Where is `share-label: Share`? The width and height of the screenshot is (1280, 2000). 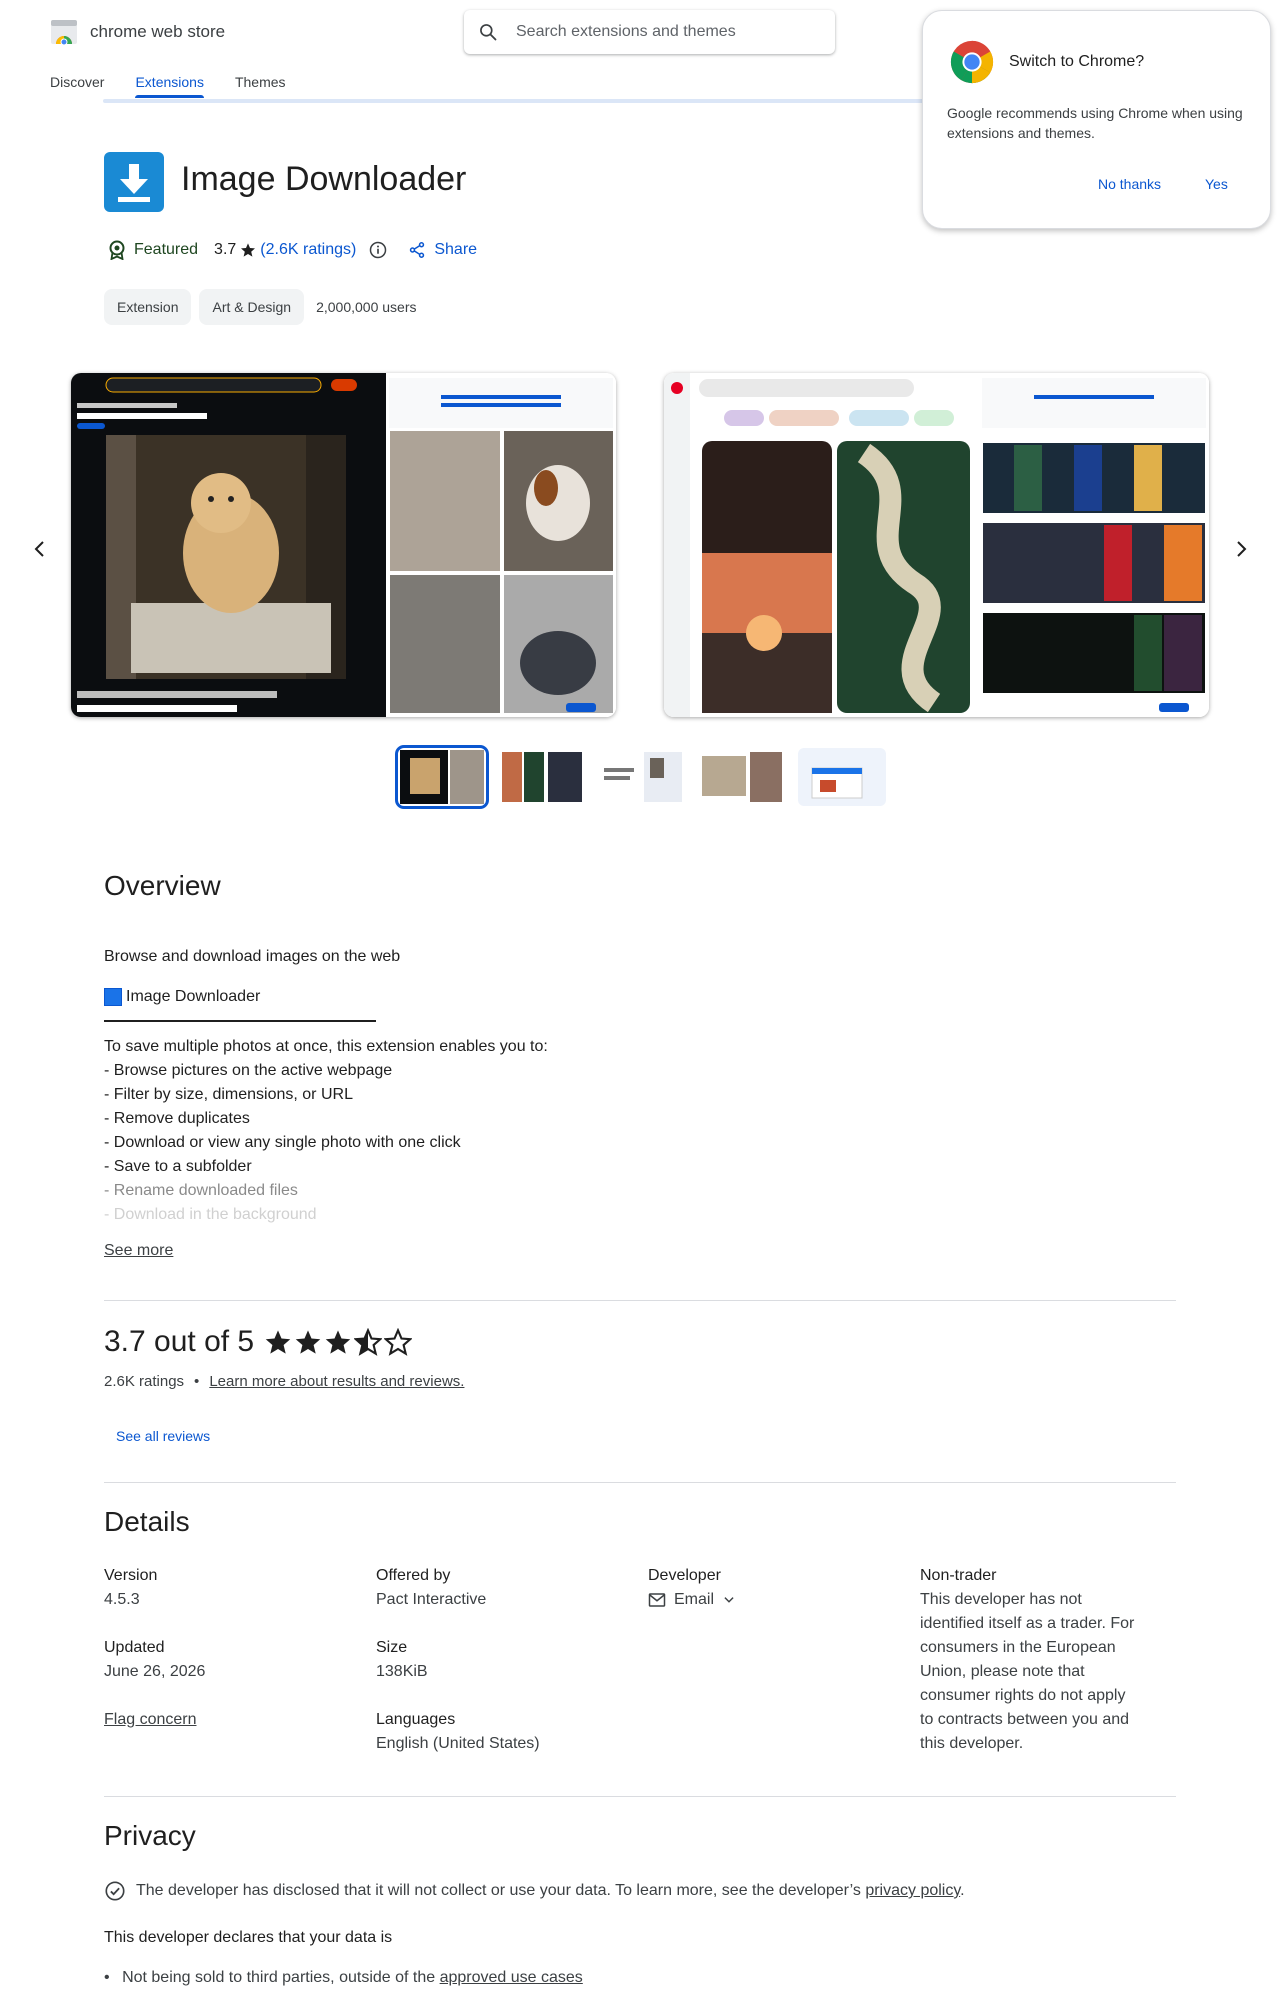 share-label: Share is located at coordinates (456, 249).